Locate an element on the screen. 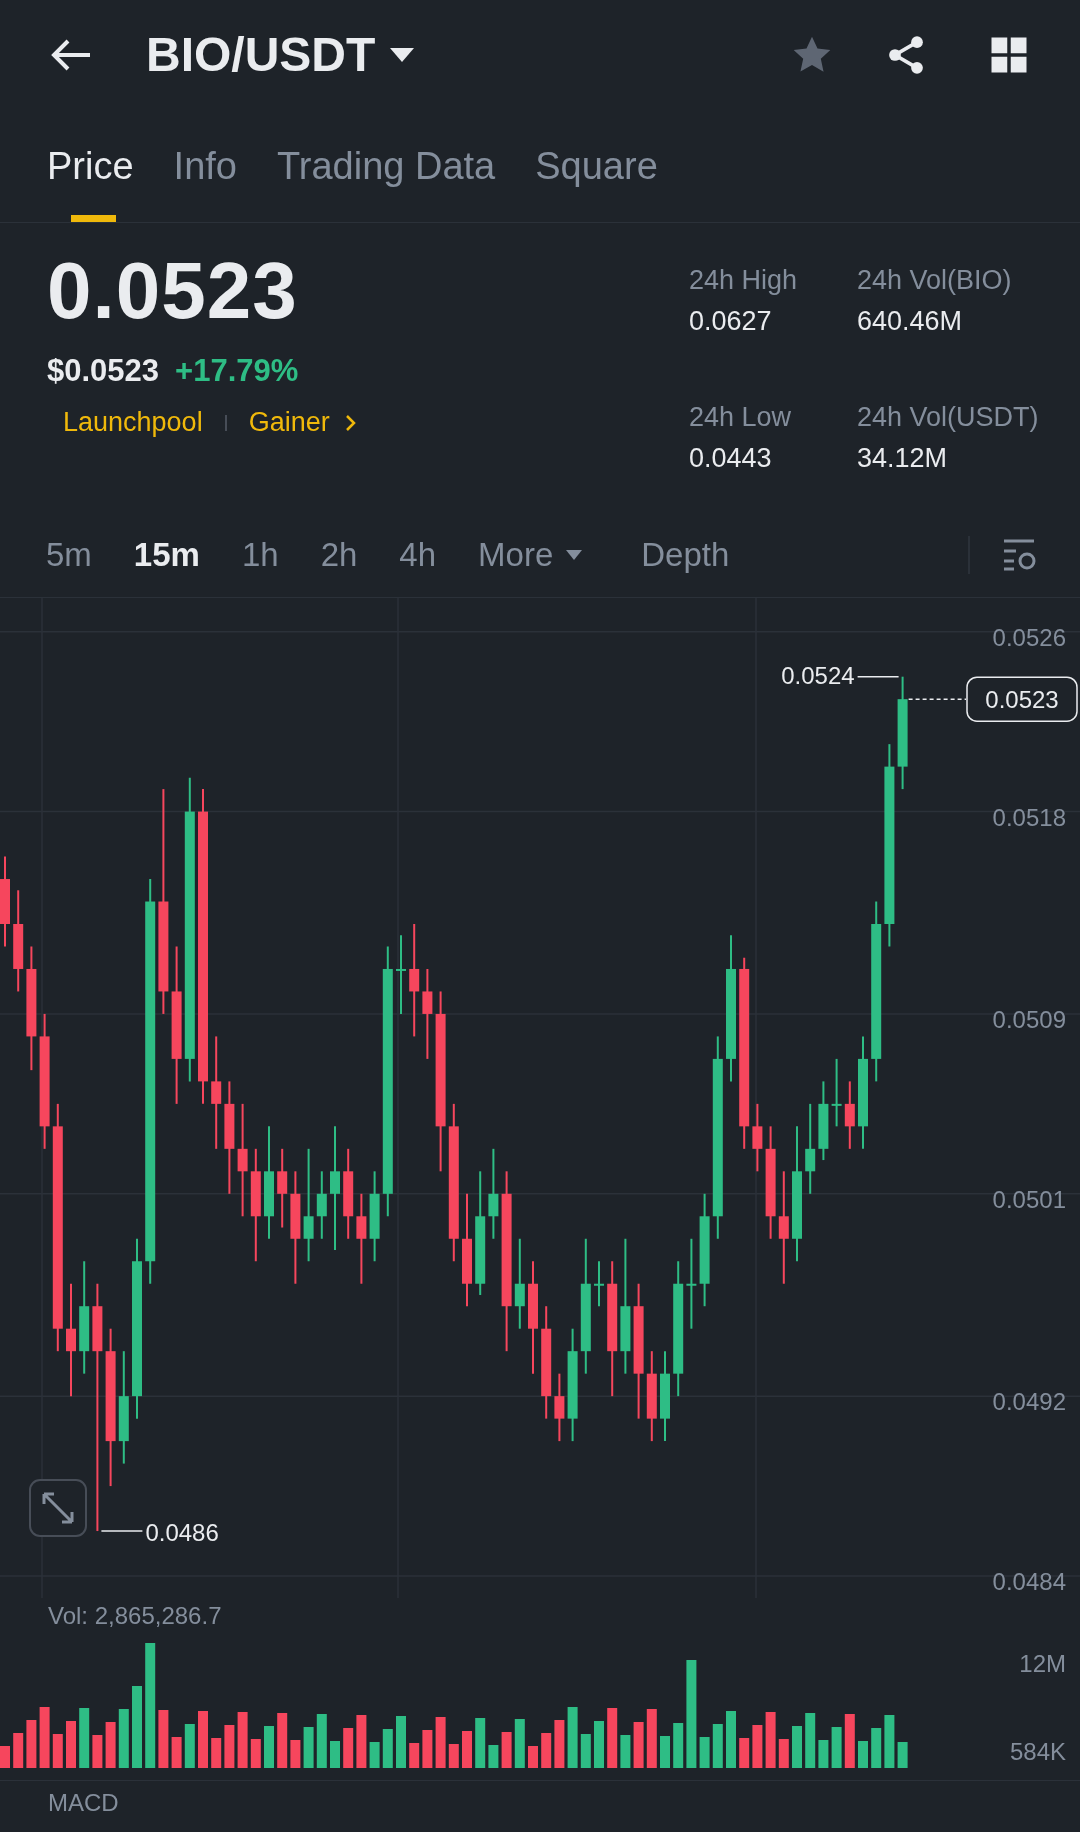  interval-tab: 1h is located at coordinates (260, 555).